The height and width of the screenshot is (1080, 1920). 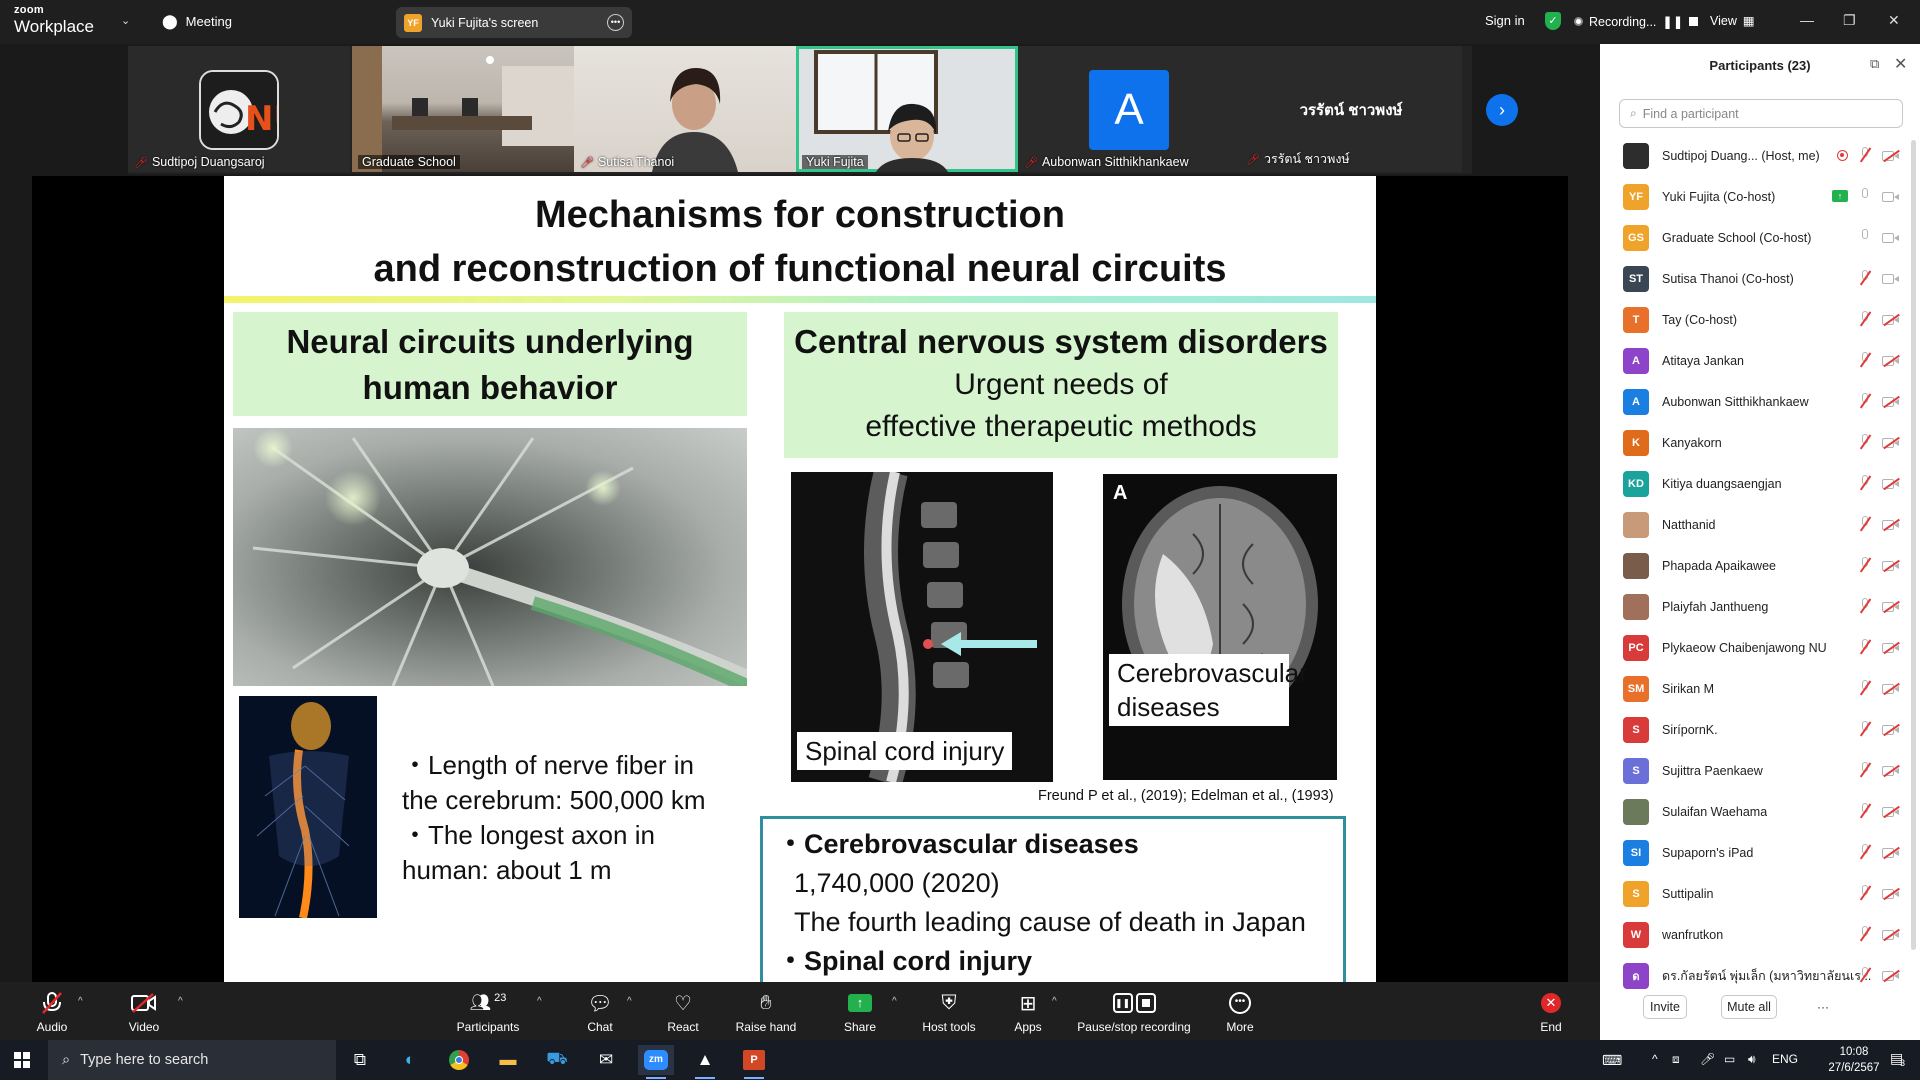 I want to click on apps-button: ⊞ Apps, so click(x=1028, y=1011).